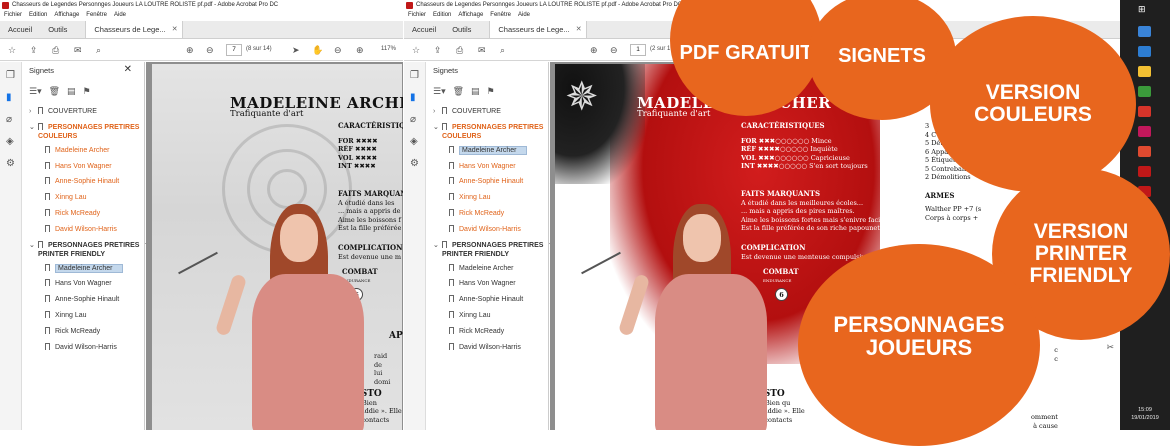 The image size is (1170, 446). Describe the element at coordinates (234, 50) in the screenshot. I see `page-number-input: 7` at that location.